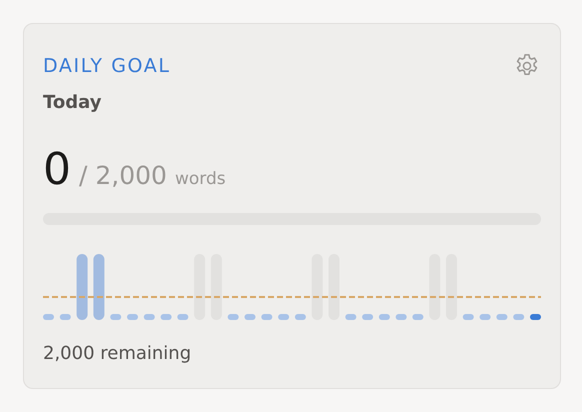  What do you see at coordinates (200, 179) in the screenshot?
I see `unit-label: words` at bounding box center [200, 179].